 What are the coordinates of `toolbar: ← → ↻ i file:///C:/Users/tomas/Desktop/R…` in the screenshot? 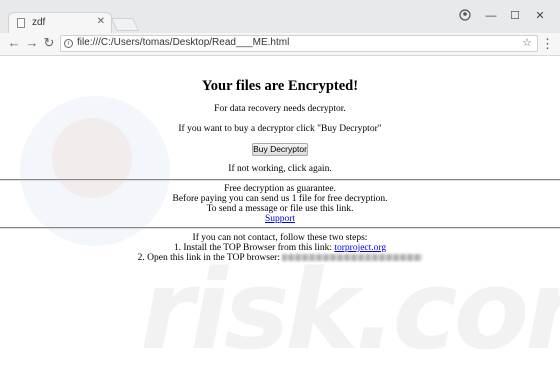 It's located at (280, 44).